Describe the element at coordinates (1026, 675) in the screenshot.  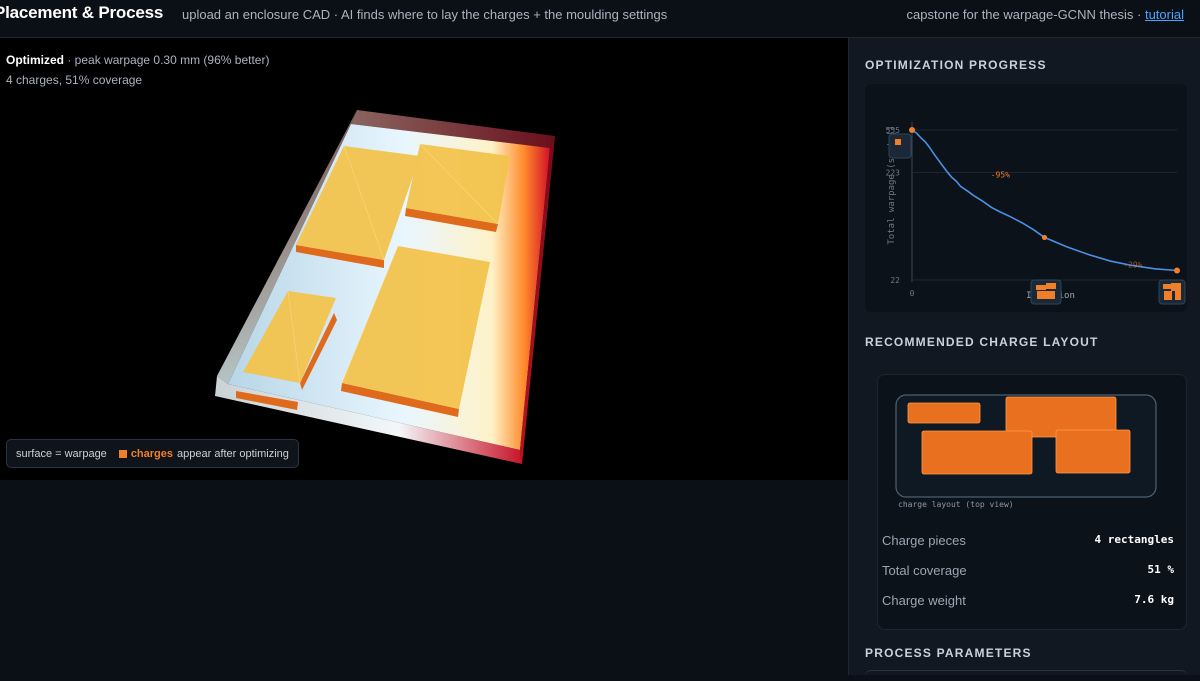
I see `process-card` at that location.